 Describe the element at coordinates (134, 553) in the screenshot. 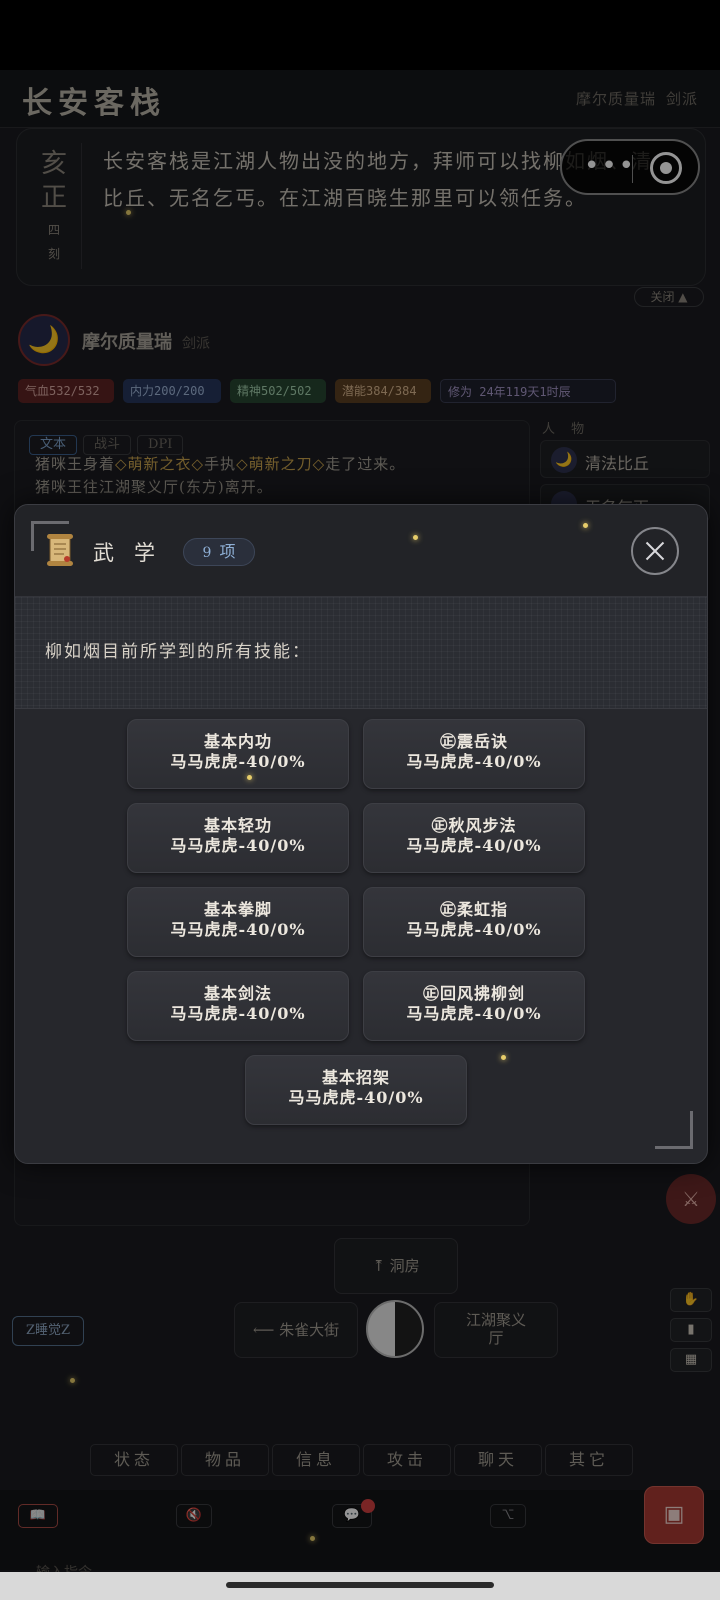

I see `dialog-title: 武学` at that location.